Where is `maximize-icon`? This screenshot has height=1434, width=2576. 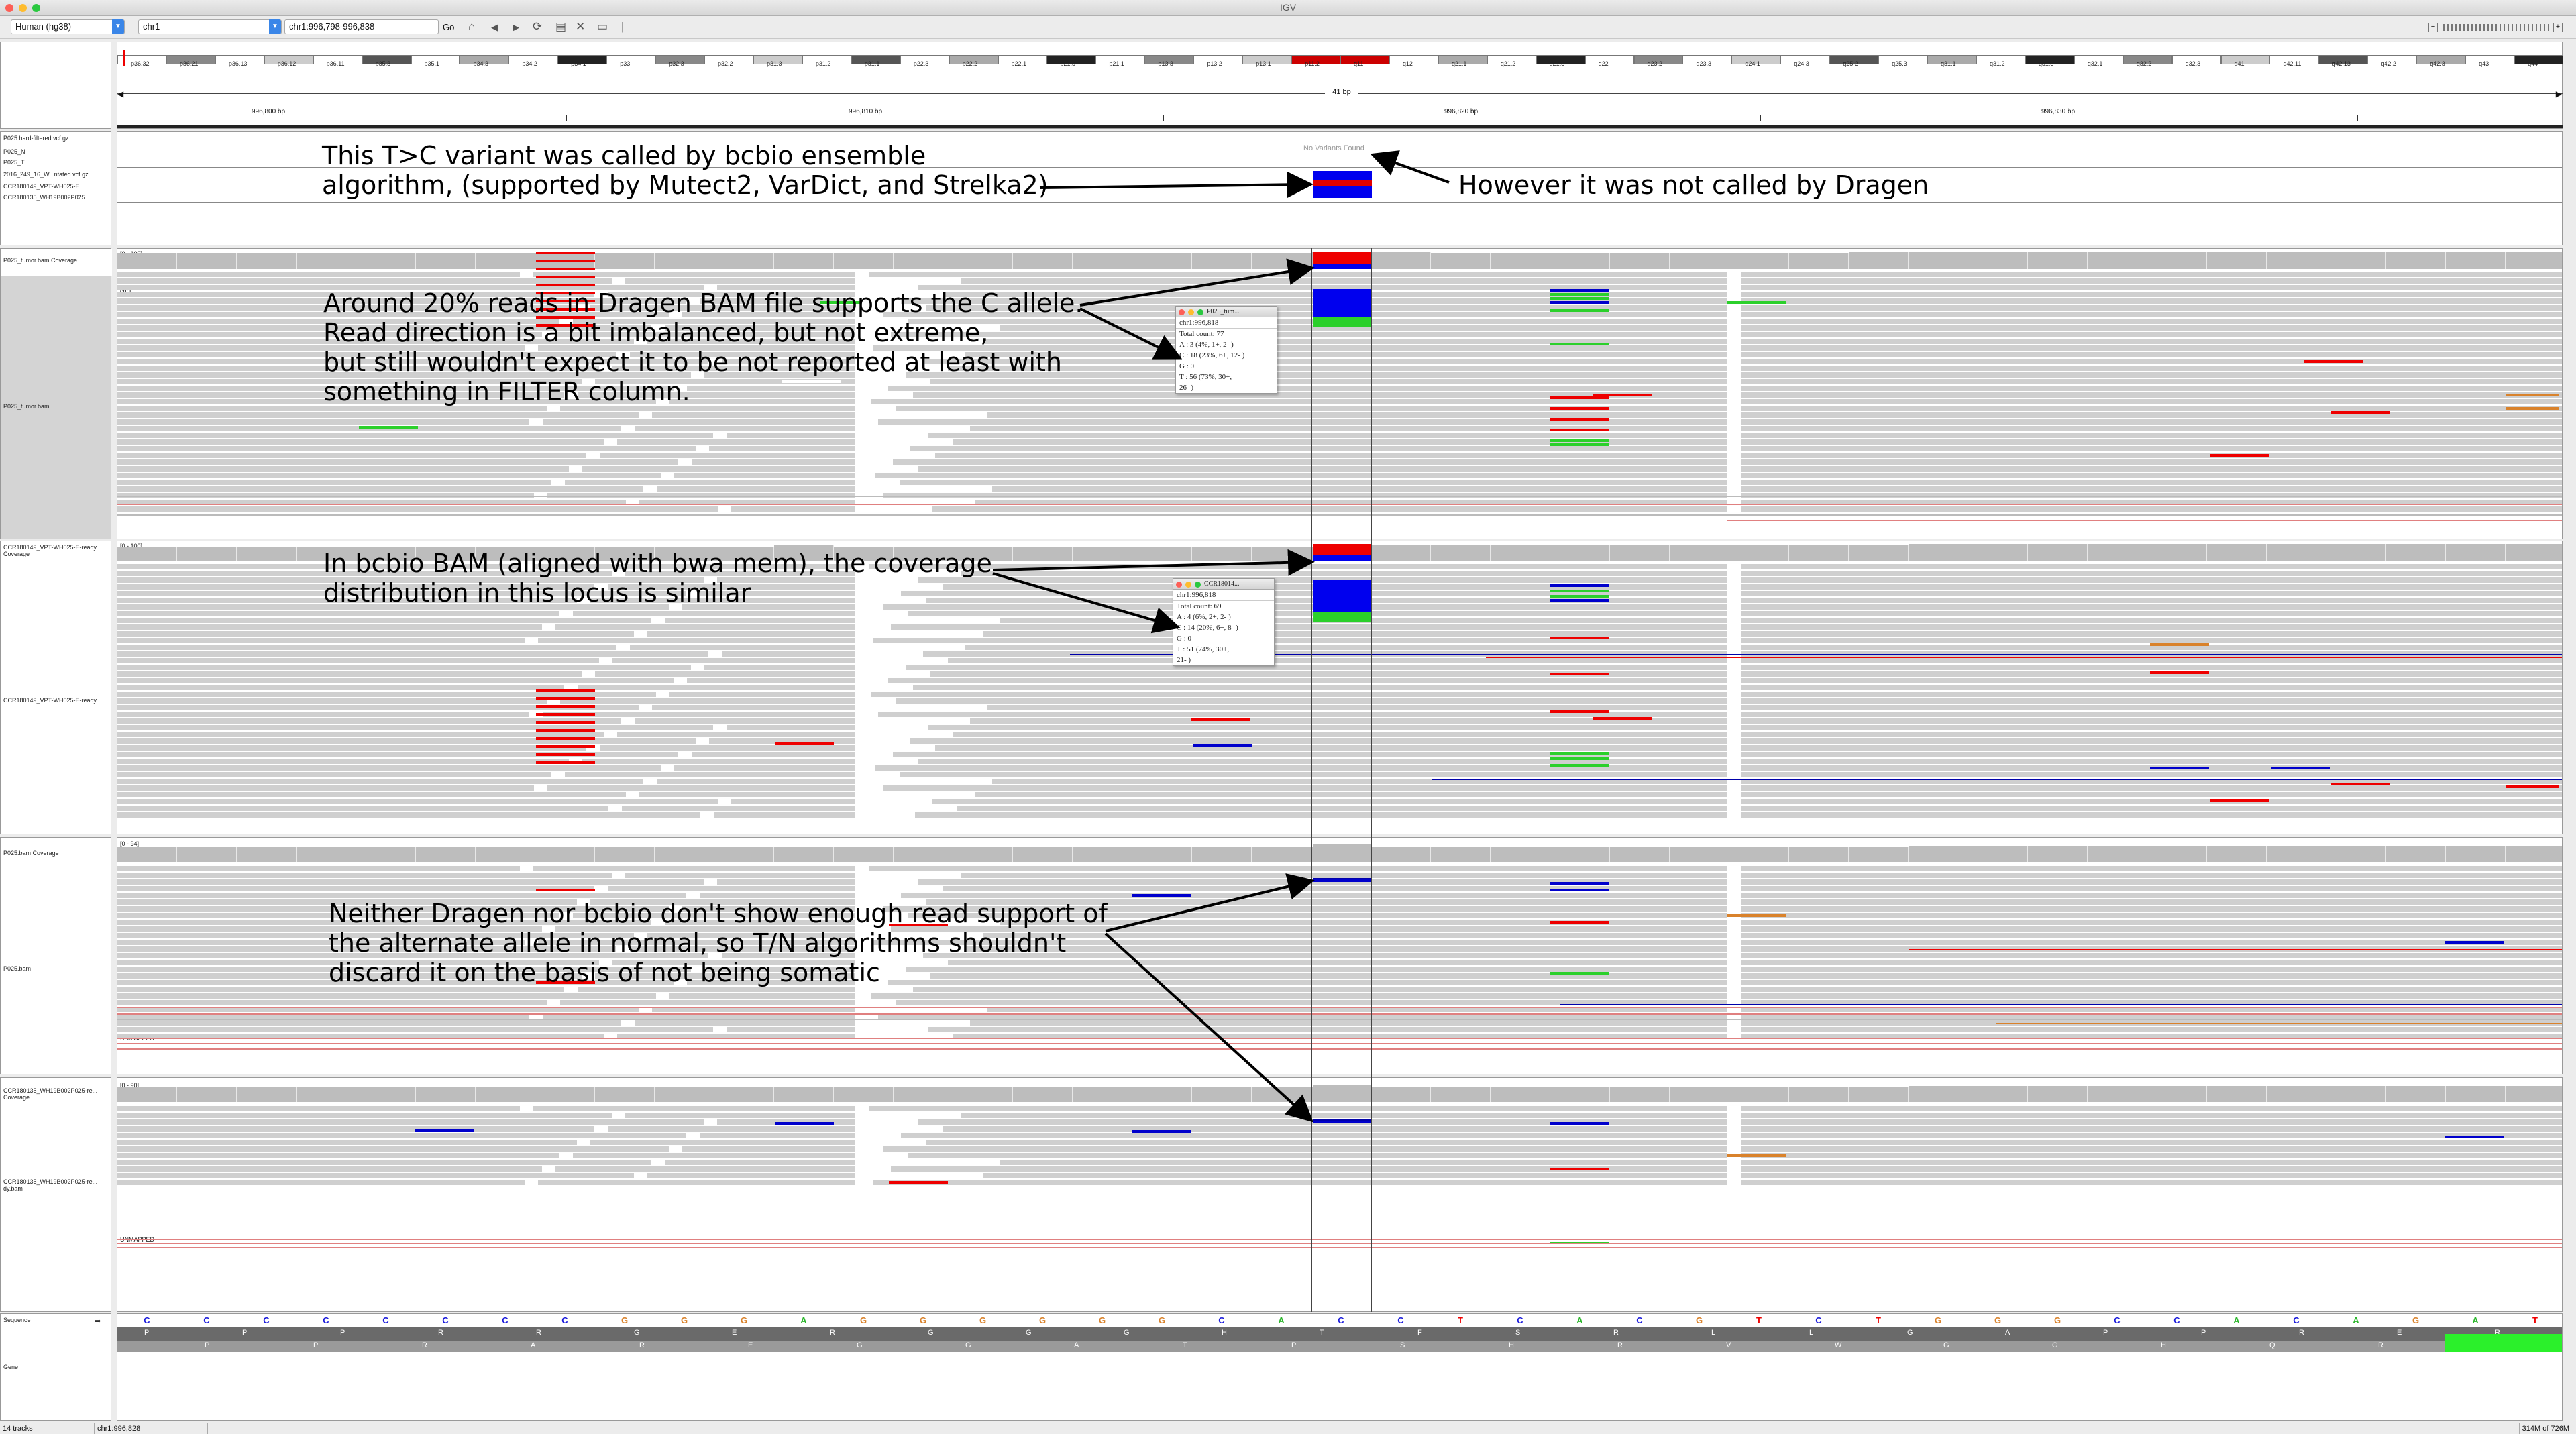
maximize-icon is located at coordinates (1200, 312).